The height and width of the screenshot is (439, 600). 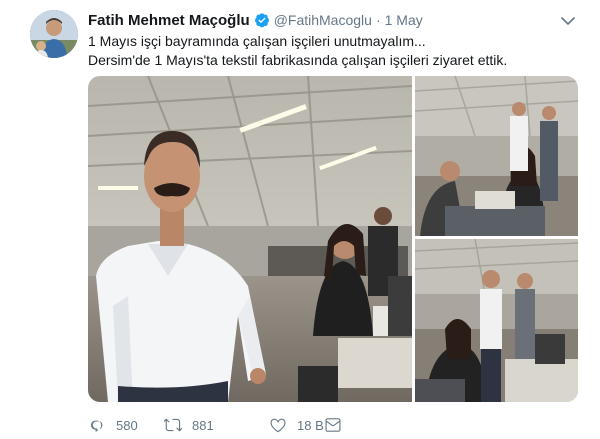 I want to click on retweet-button: 881, so click(x=216, y=425).